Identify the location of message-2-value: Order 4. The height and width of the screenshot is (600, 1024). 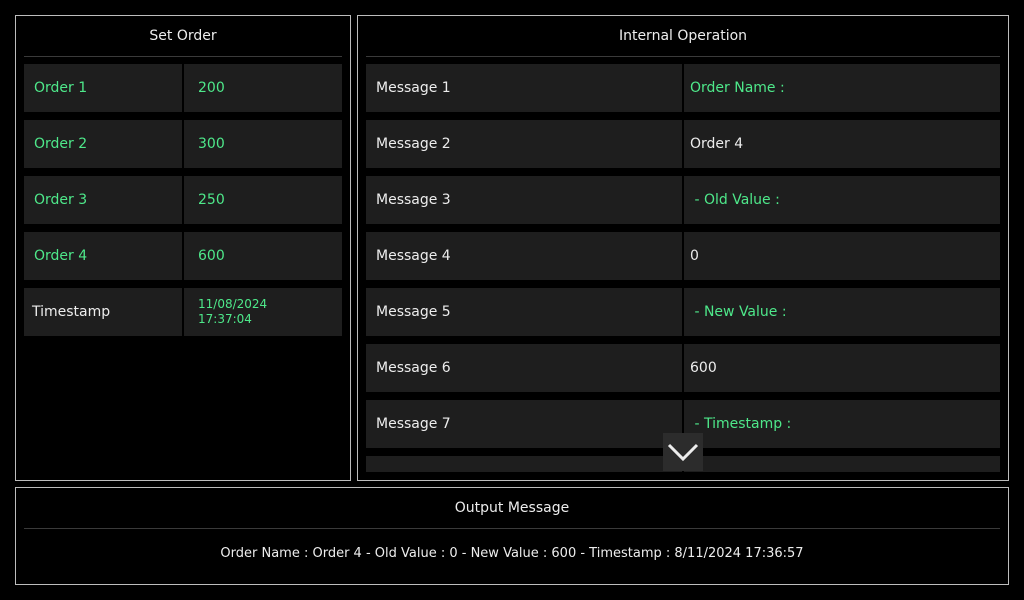
(842, 144).